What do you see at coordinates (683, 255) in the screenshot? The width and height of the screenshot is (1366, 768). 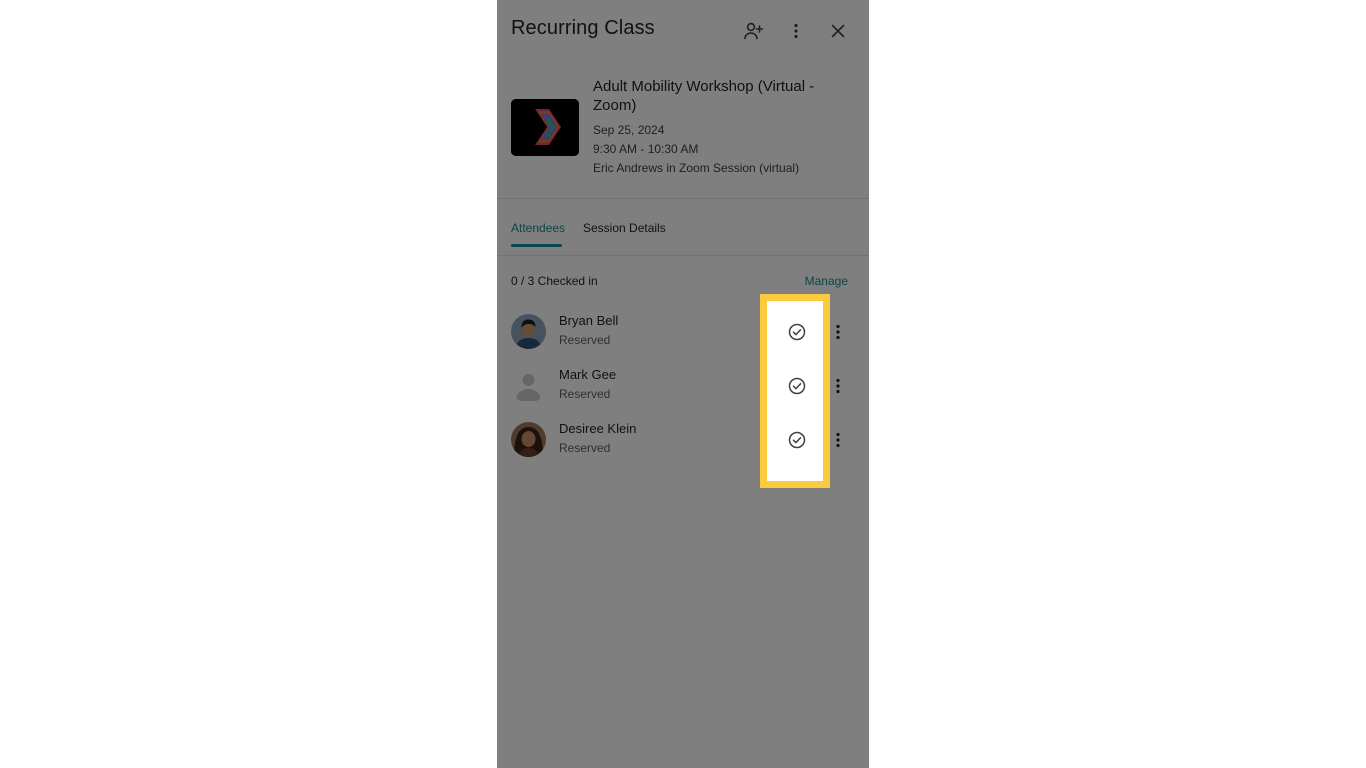 I see `tabs-divider` at bounding box center [683, 255].